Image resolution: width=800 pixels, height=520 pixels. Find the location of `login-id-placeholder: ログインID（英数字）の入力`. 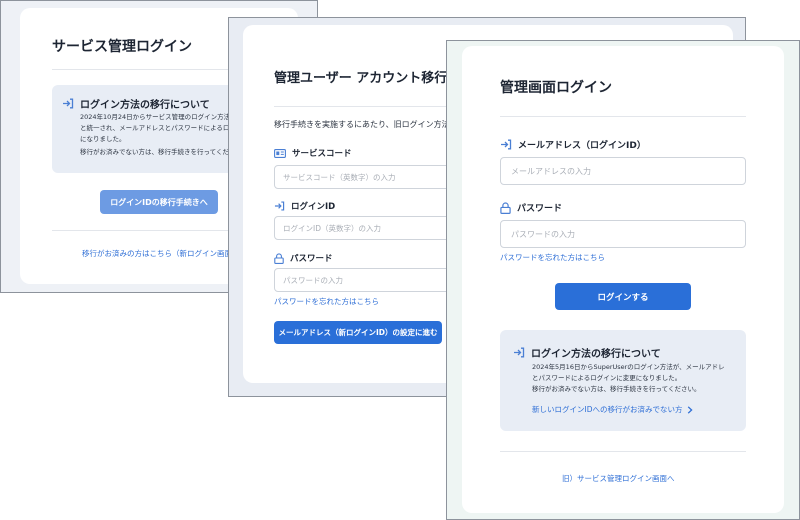

login-id-placeholder: ログインID（英数字）の入力 is located at coordinates (332, 228).